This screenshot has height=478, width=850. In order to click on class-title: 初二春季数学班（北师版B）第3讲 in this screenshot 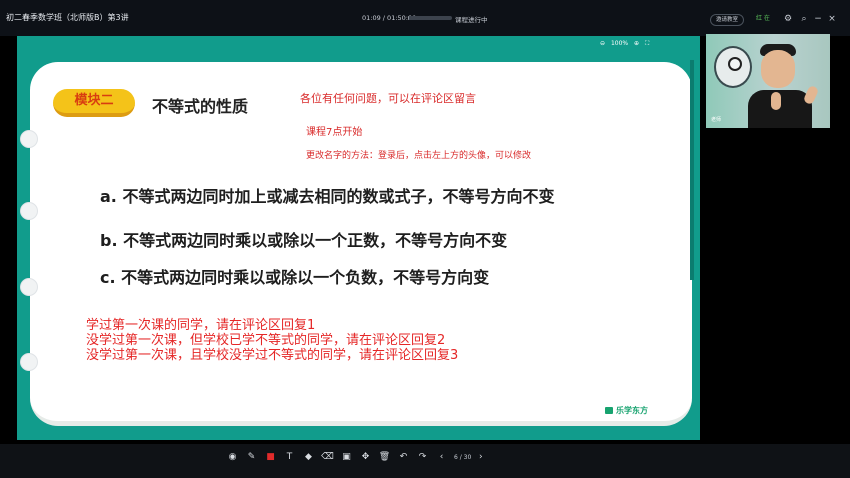, I will do `click(67, 17)`.